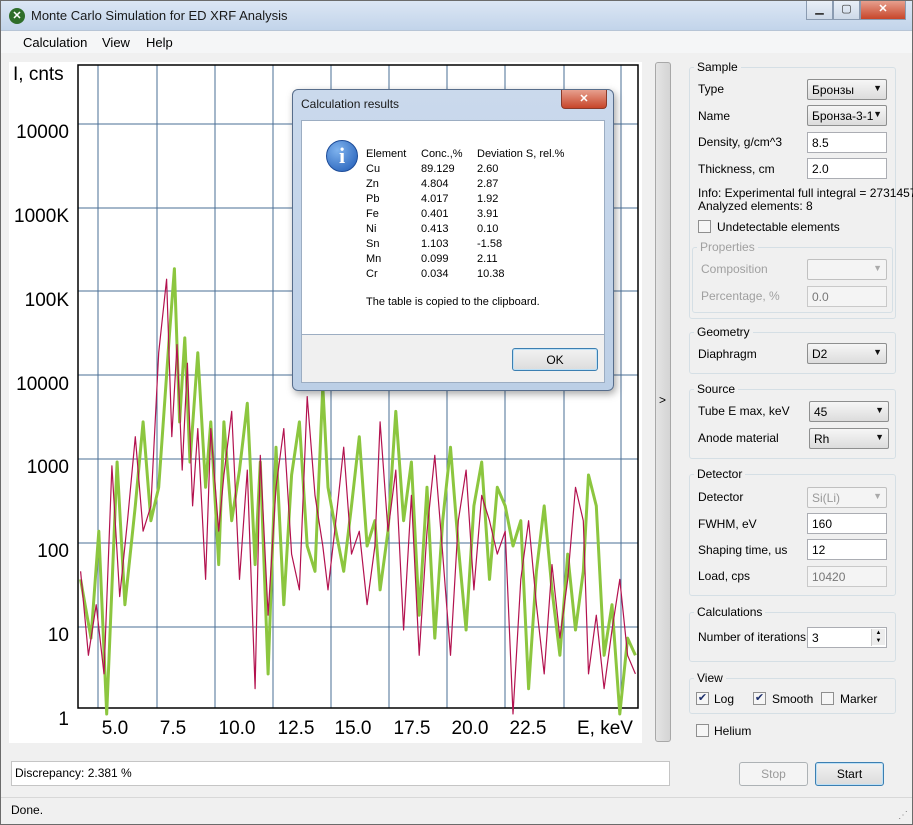 Image resolution: width=913 pixels, height=825 pixels. Describe the element at coordinates (453, 302) in the screenshot. I see `clipboard-note: The table is copied to the clipboard.` at that location.